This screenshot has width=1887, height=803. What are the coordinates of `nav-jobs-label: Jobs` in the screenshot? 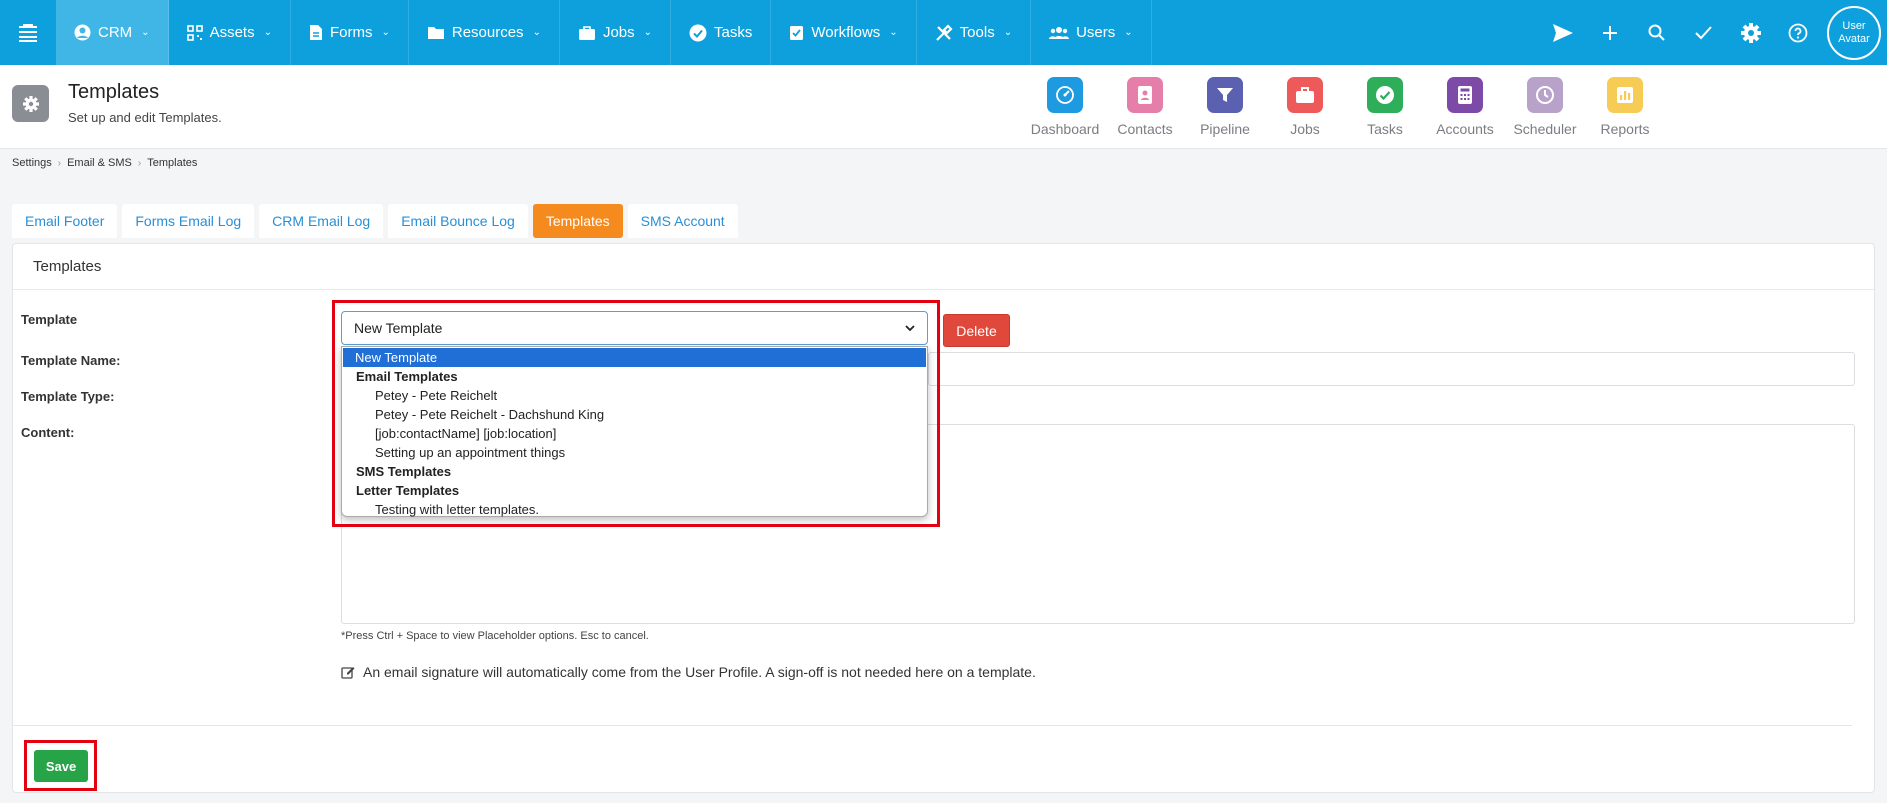 It's located at (618, 32).